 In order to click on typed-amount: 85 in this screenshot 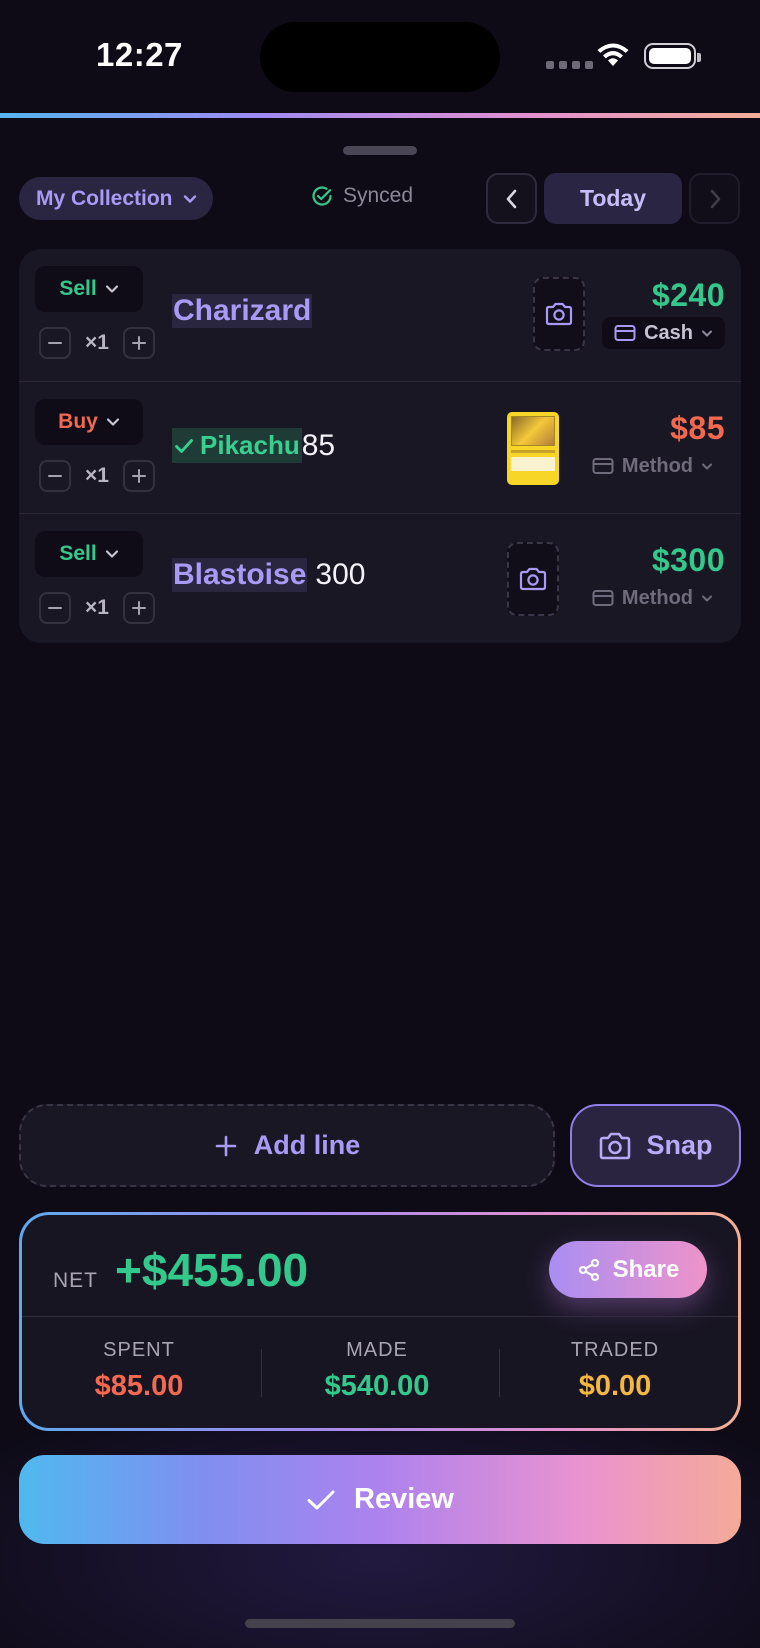, I will do `click(318, 445)`.